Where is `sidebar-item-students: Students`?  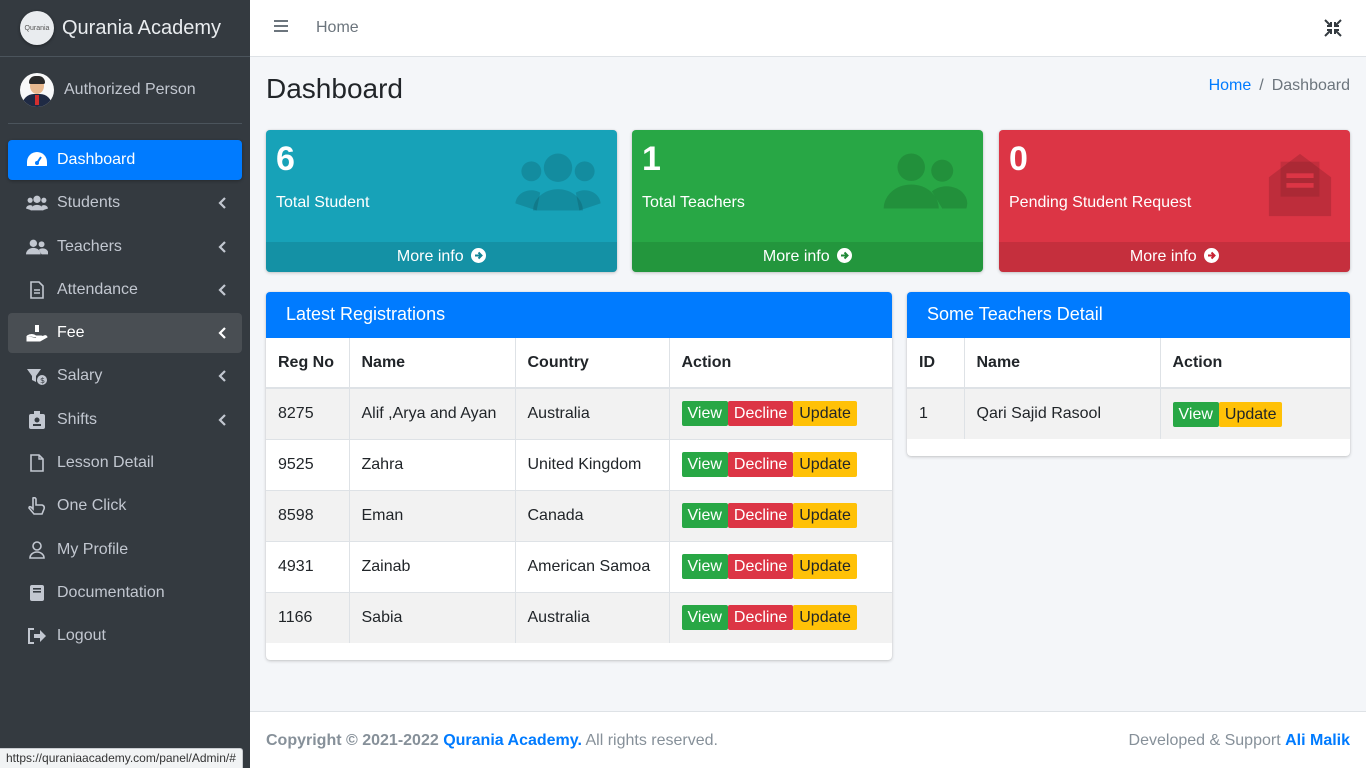
sidebar-item-students: Students is located at coordinates (125, 203).